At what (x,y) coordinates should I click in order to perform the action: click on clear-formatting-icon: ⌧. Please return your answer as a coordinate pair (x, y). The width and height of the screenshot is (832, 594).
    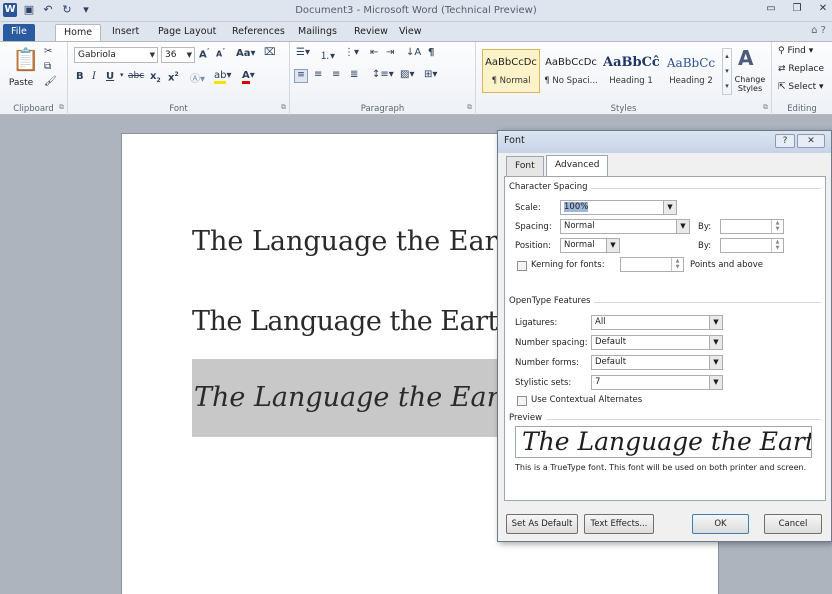
    Looking at the image, I should click on (270, 52).